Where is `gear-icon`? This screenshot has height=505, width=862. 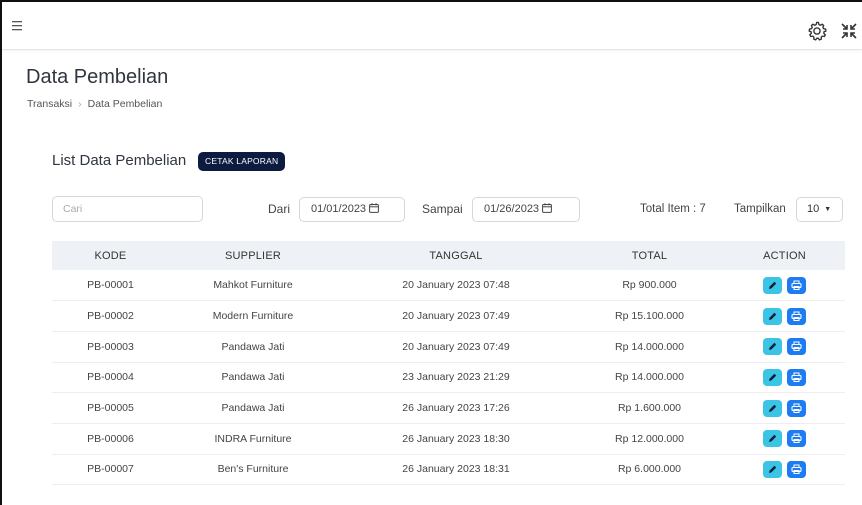 gear-icon is located at coordinates (817, 31).